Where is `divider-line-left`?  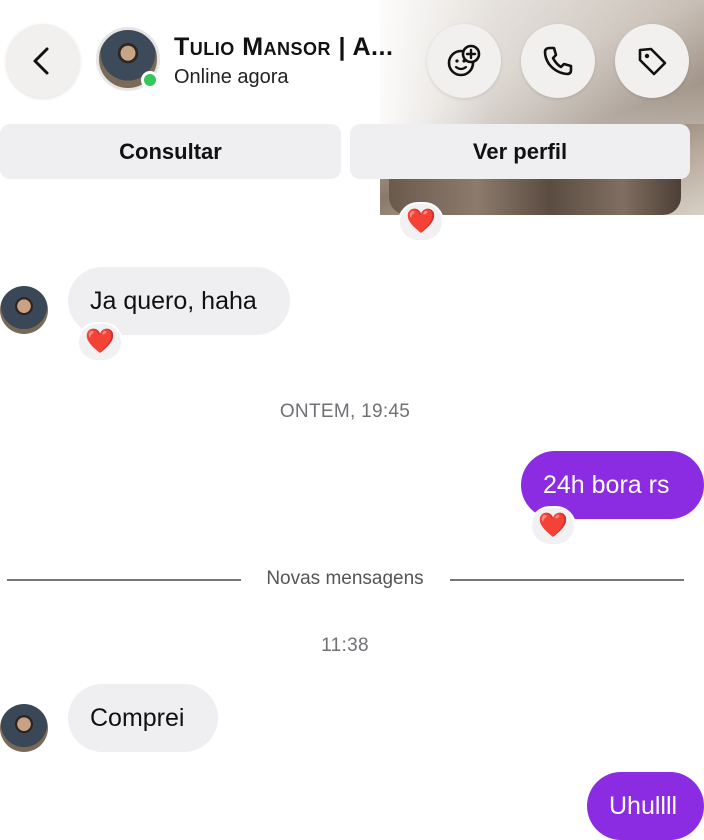 divider-line-left is located at coordinates (124, 580).